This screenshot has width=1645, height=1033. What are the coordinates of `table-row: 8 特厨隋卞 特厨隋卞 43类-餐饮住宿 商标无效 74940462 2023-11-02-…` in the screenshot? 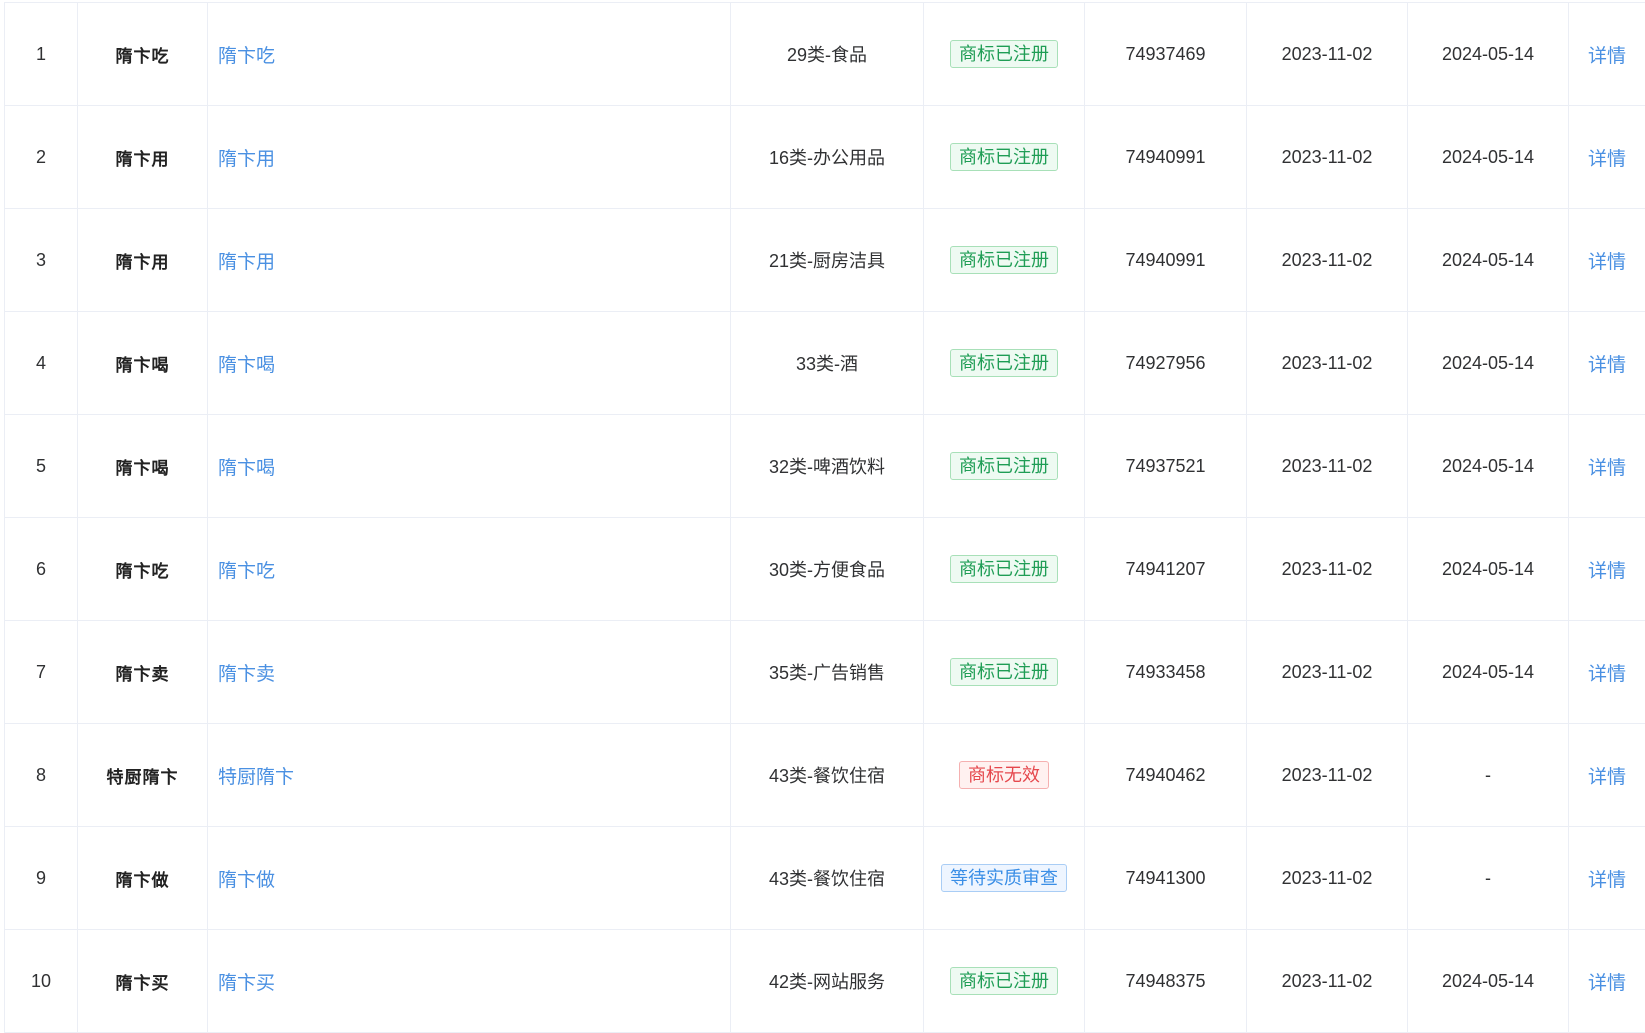 It's located at (824, 775).